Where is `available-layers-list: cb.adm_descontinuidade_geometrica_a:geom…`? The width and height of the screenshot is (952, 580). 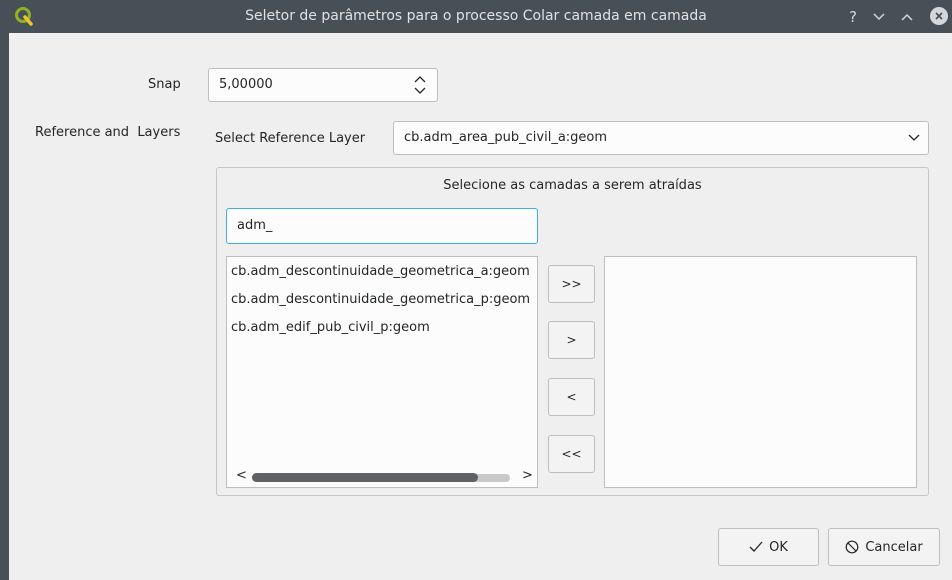
available-layers-list: cb.adm_descontinuidade_geometrica_a:geom… is located at coordinates (382, 372).